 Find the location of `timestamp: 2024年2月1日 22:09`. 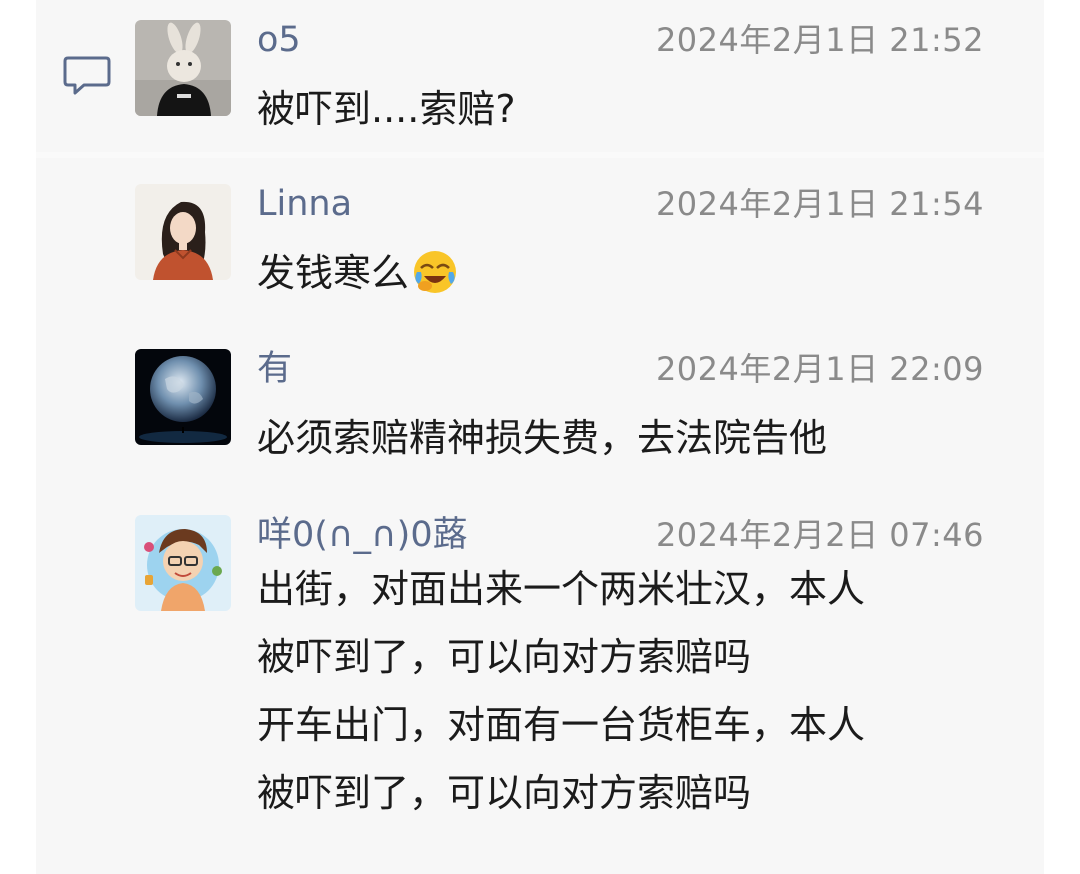

timestamp: 2024年2月1日 22:09 is located at coordinates (819, 369).